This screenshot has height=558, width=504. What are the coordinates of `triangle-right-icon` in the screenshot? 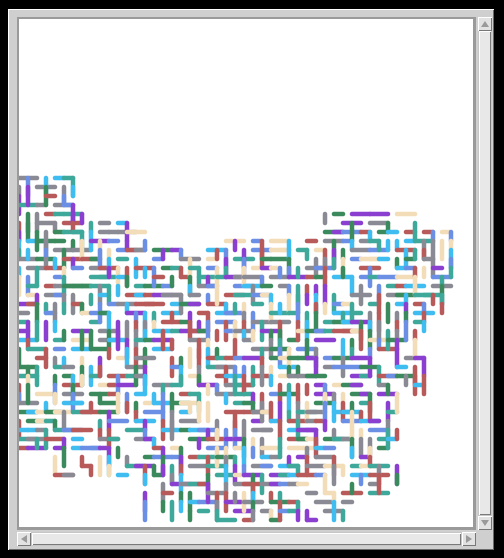 It's located at (469, 539).